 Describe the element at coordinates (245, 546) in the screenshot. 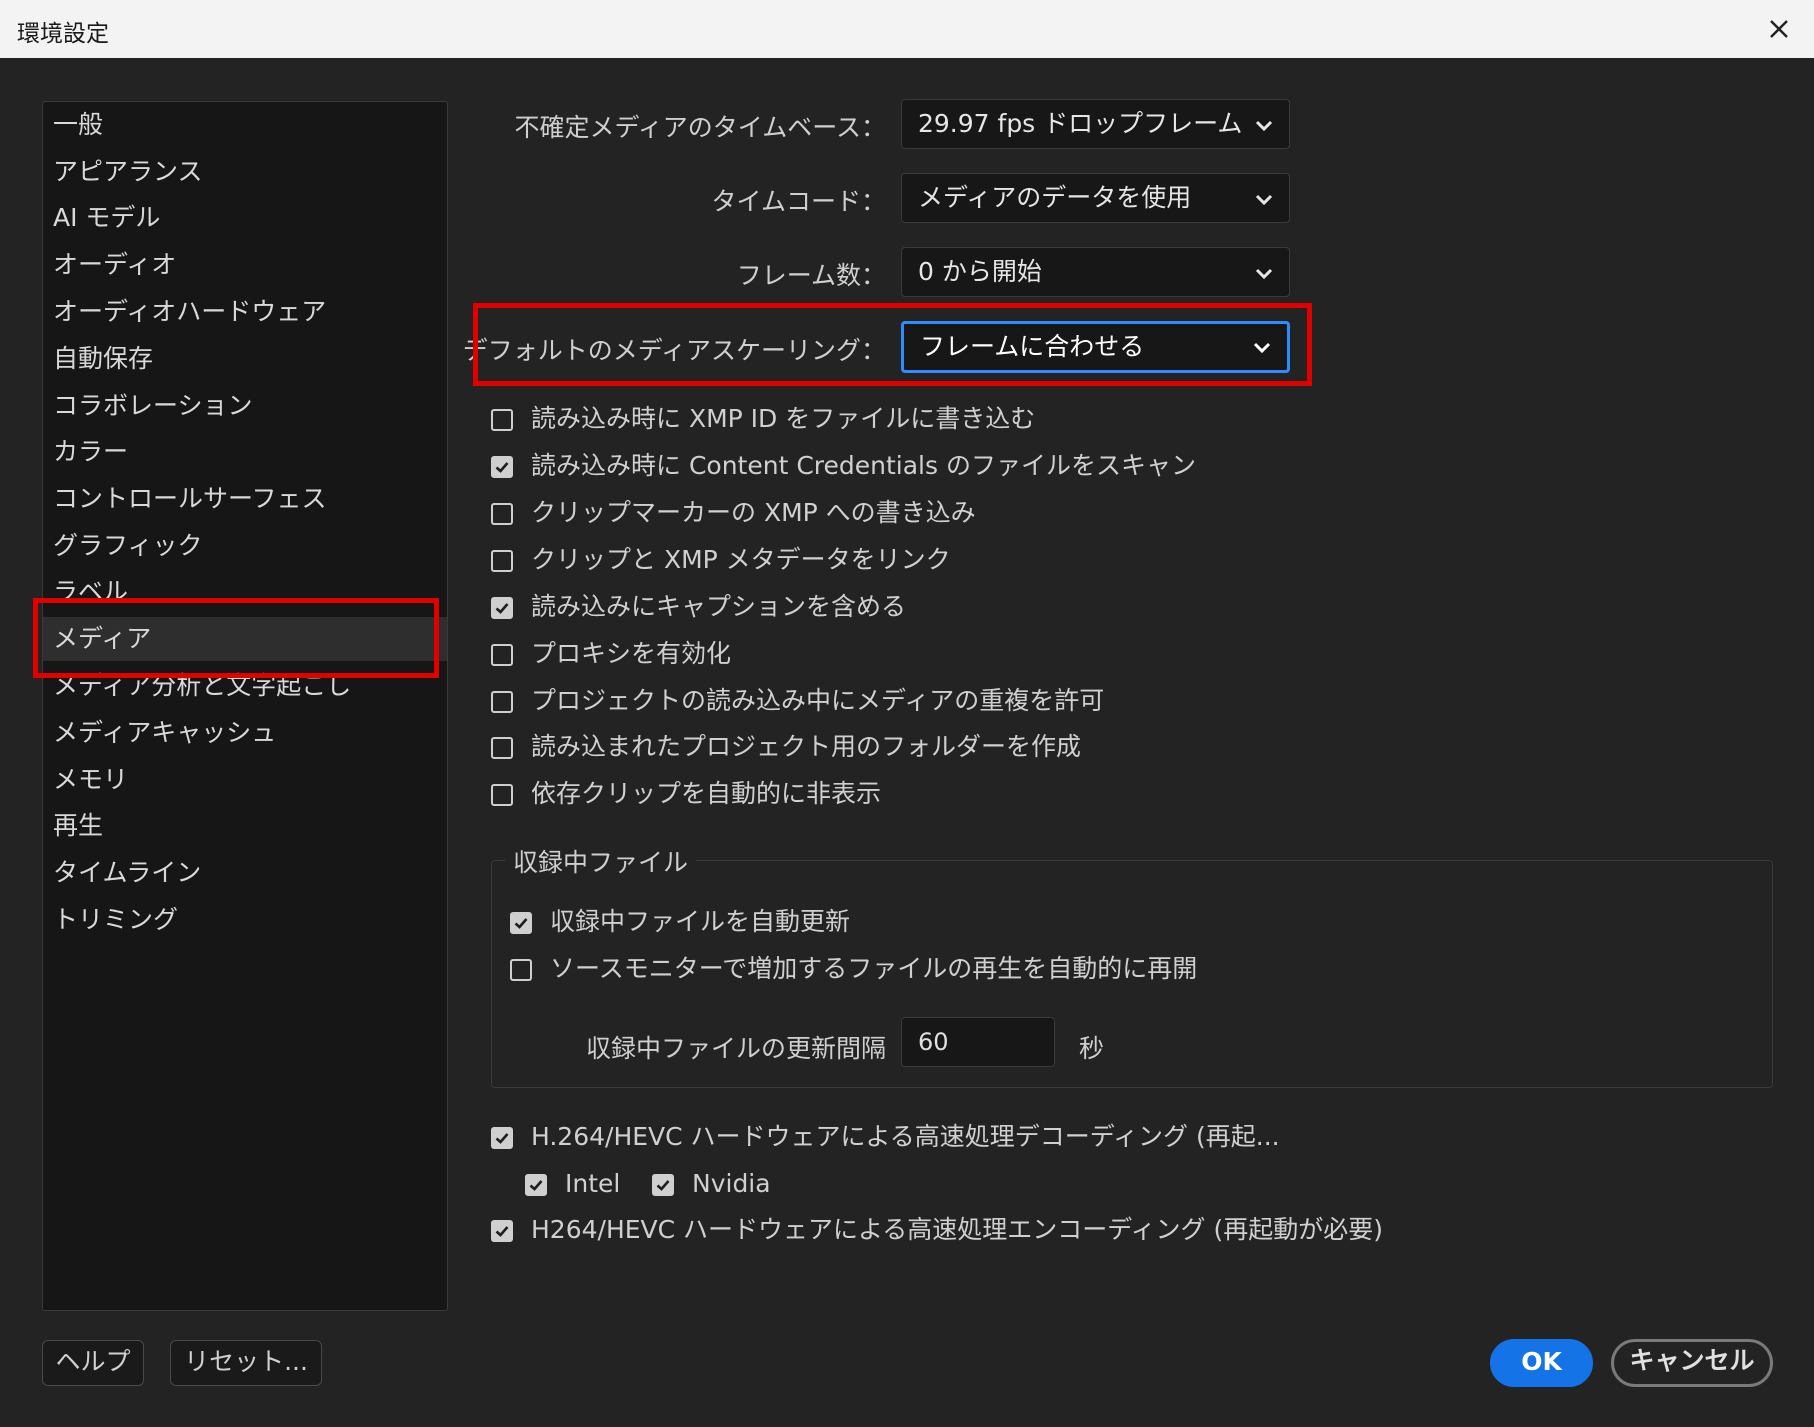

I see `sidebar-item-graphics: グラフィック` at that location.